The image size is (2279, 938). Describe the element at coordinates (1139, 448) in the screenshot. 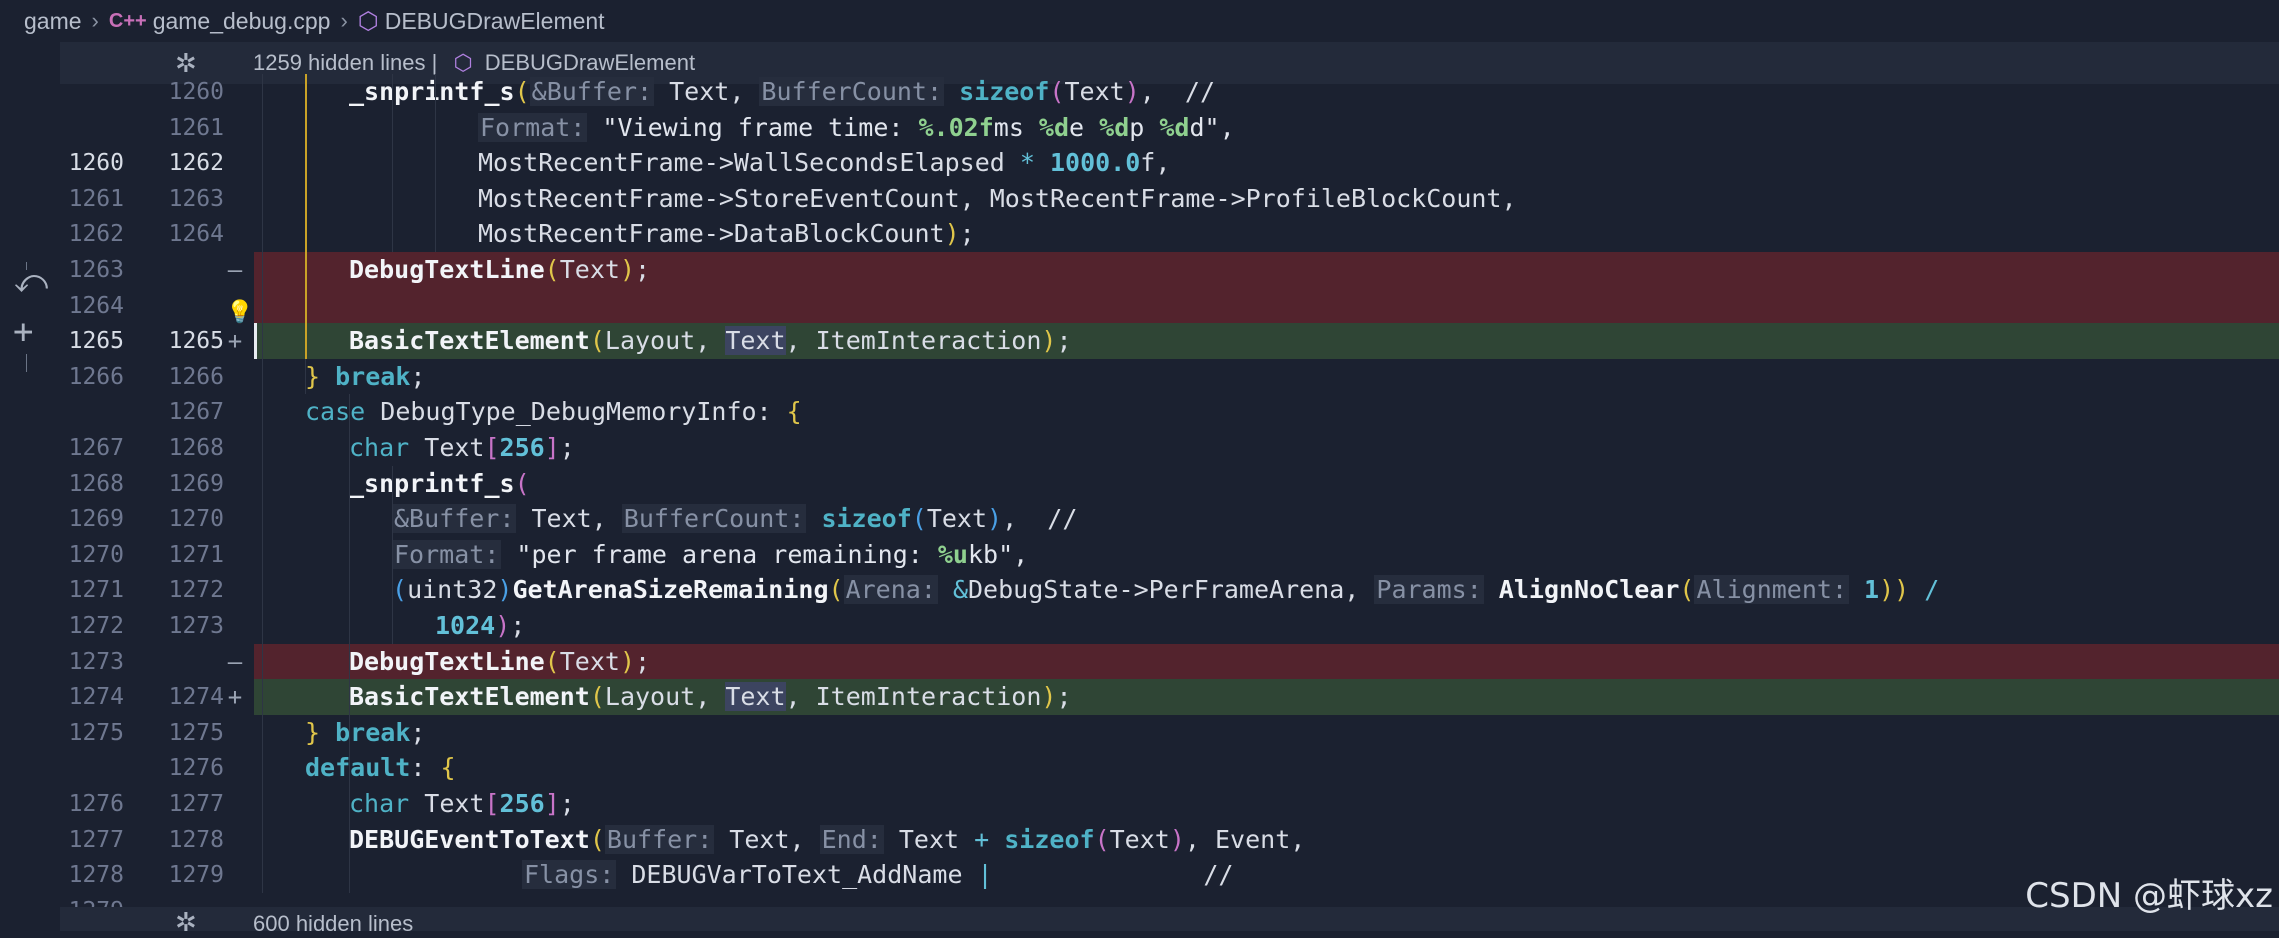

I see `code-line: 1267 1268 char Text[256];` at that location.